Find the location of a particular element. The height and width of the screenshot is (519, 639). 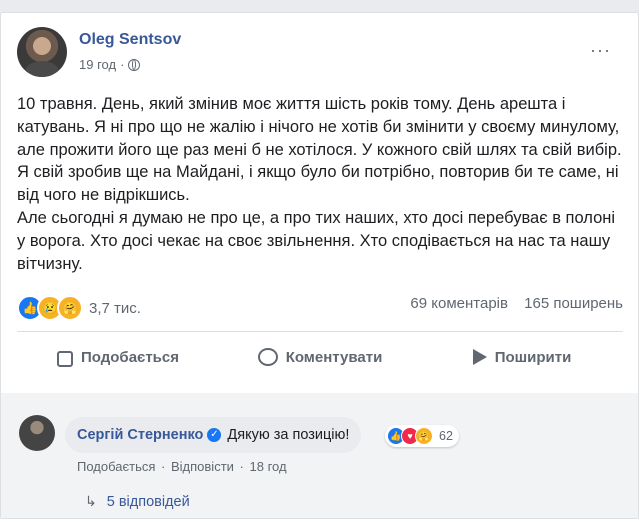

comment-bubble: Сергій Стерненко ✓ Дякую за позицію! is located at coordinates (213, 435).